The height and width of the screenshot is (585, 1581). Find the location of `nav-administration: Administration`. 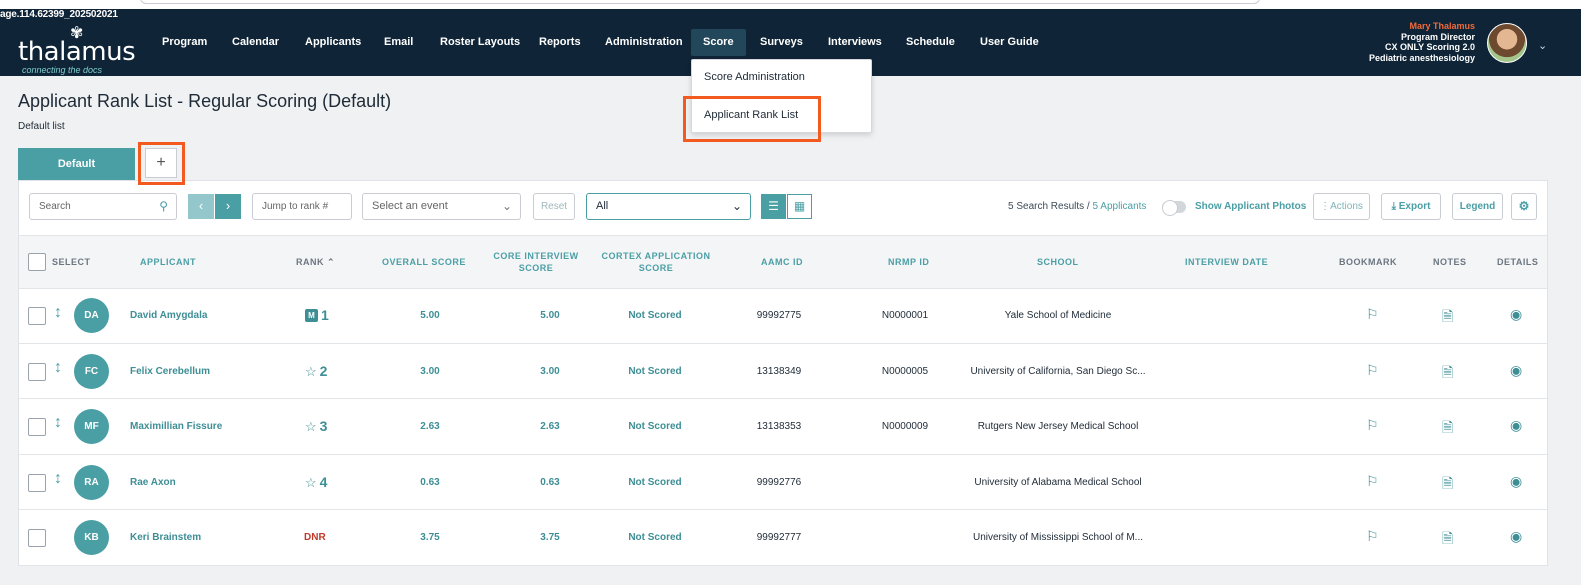

nav-administration: Administration is located at coordinates (644, 42).